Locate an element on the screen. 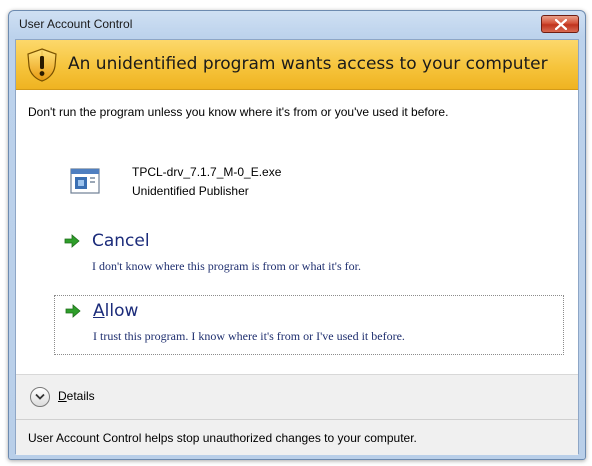 The image size is (592, 466). chevron-down-icon is located at coordinates (40, 396).